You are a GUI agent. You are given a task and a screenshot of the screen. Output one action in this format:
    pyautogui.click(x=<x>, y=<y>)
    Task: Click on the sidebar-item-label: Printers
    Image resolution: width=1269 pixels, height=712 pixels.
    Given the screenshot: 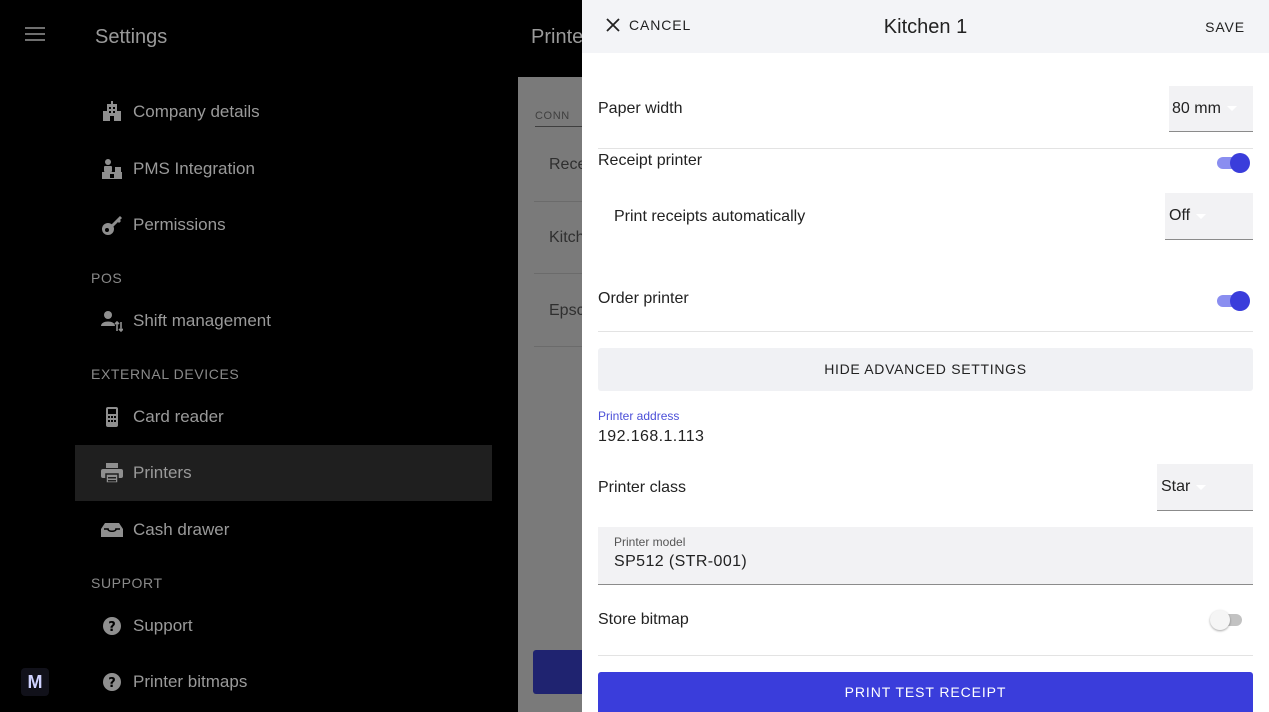 What is the action you would take?
    pyautogui.click(x=162, y=472)
    